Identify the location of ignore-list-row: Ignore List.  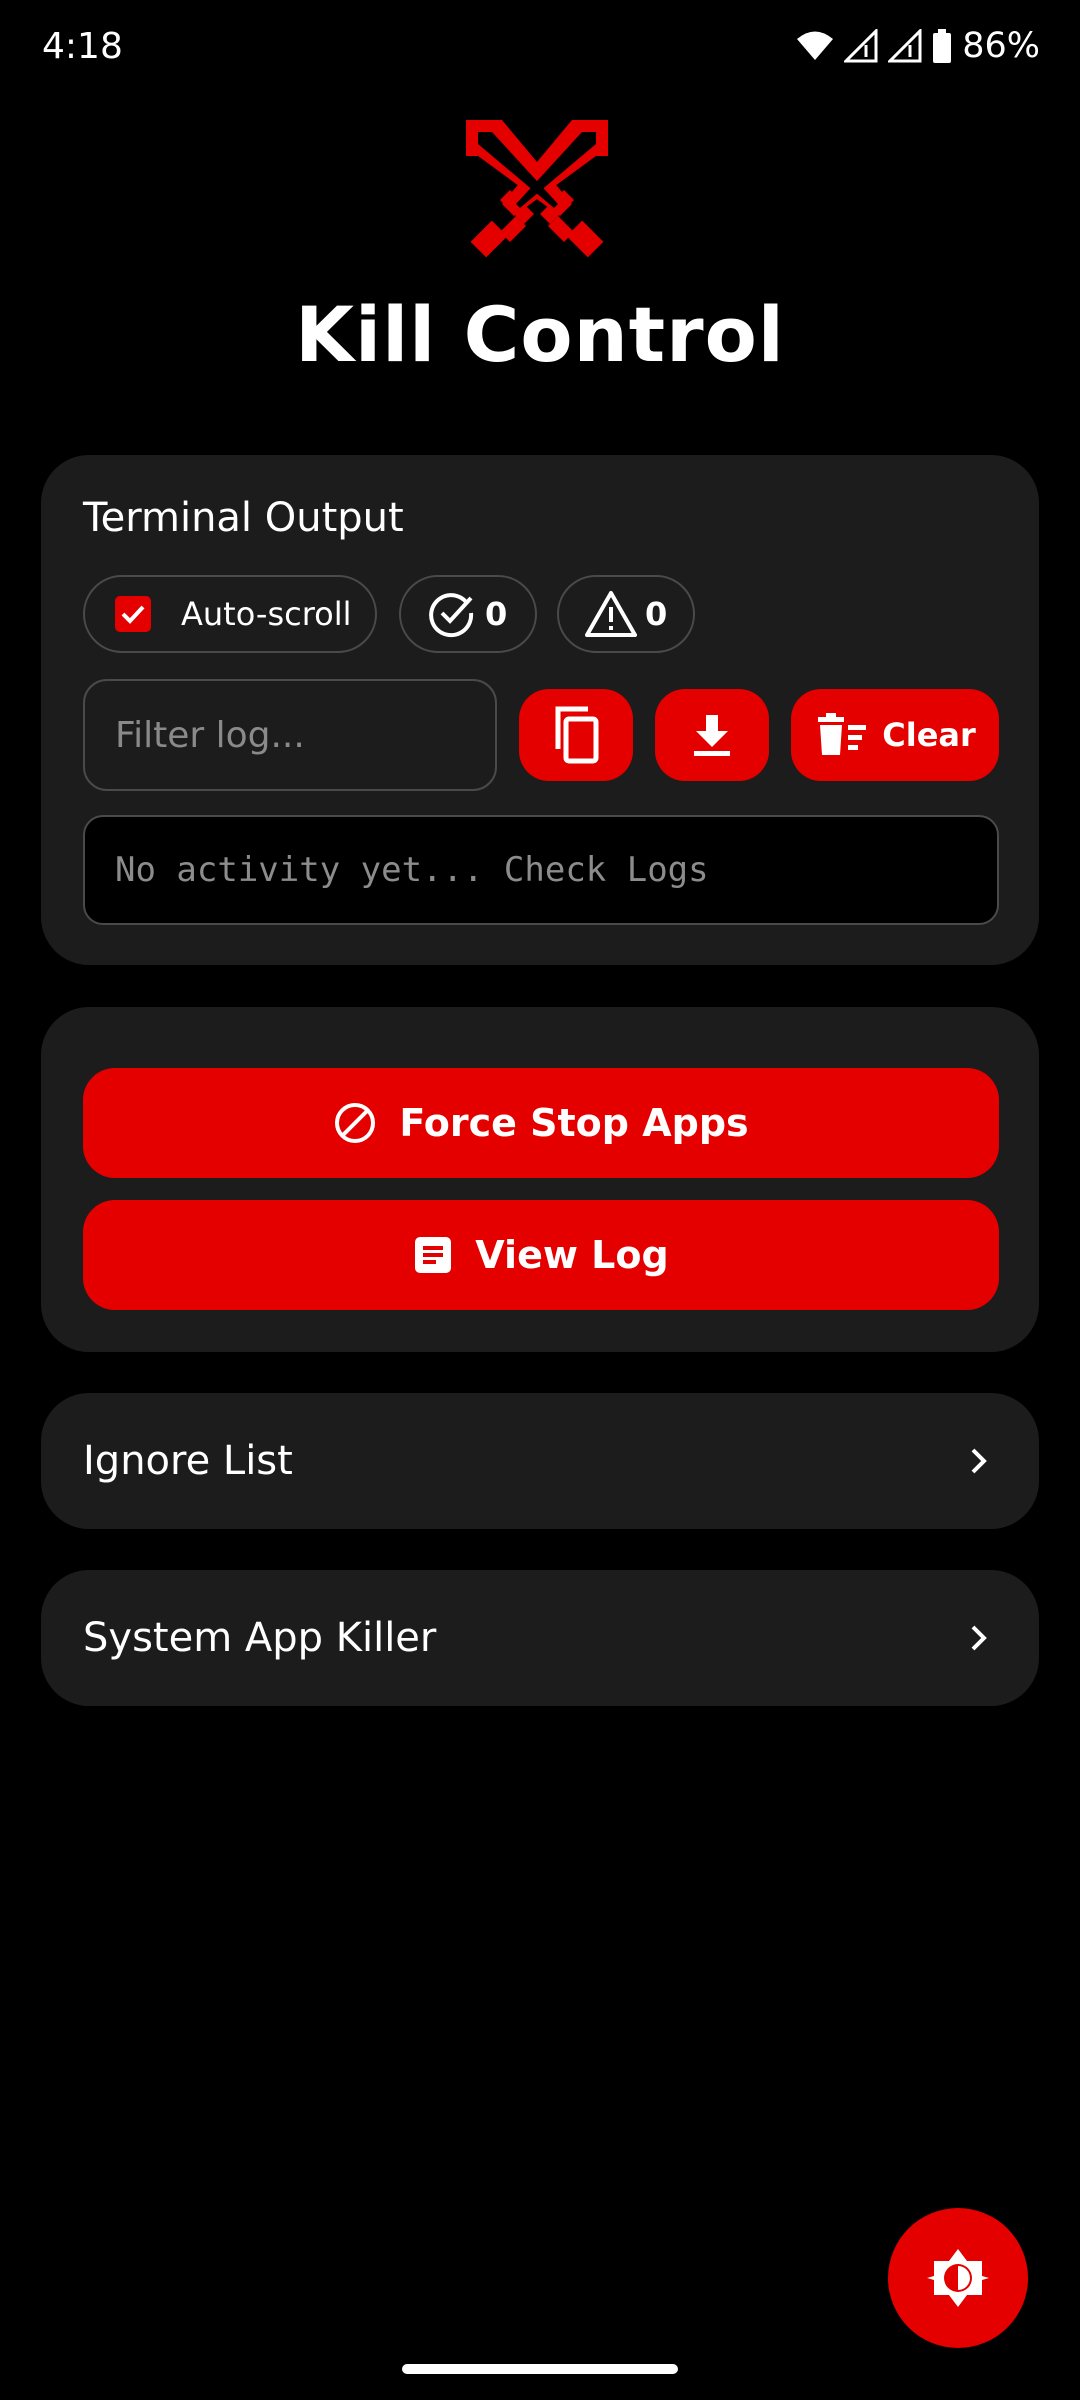
(540, 1461).